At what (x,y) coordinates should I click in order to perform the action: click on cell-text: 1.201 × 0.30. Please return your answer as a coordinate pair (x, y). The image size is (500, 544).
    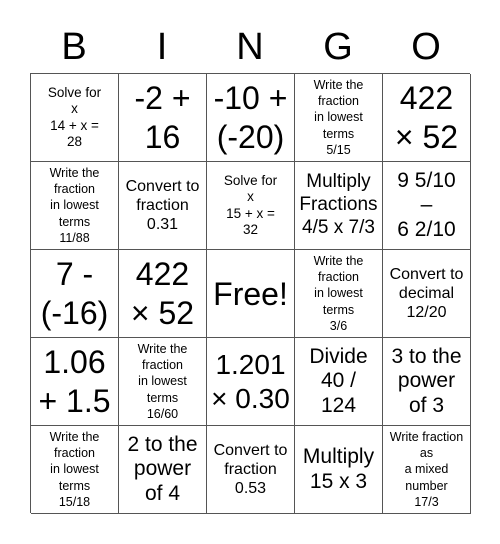
    Looking at the image, I should click on (250, 381).